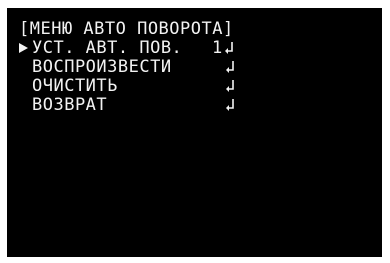 The width and height of the screenshot is (390, 263). What do you see at coordinates (120, 86) in the screenshot?
I see `menu-item-clear: ОЧИСТИТЬ` at bounding box center [120, 86].